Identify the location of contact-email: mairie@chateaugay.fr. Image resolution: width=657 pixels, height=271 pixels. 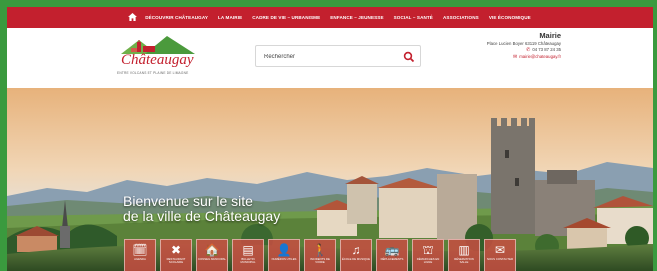
(540, 56).